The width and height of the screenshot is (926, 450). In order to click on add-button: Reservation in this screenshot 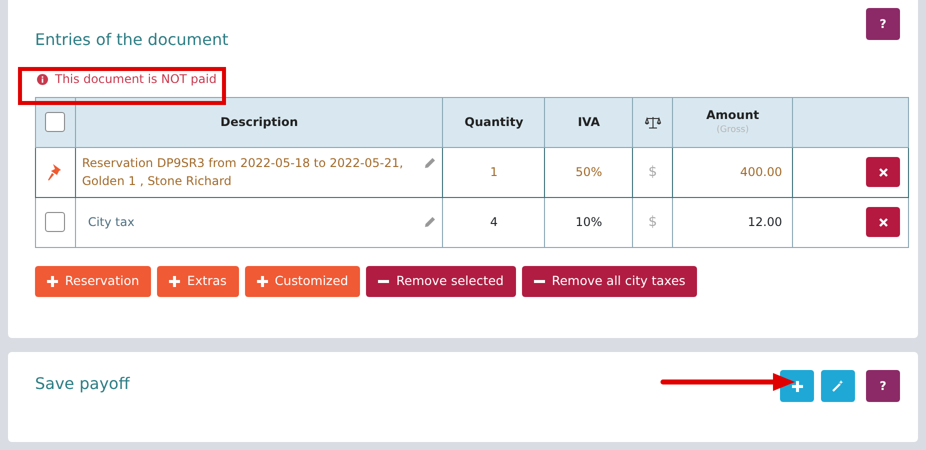, I will do `click(93, 281)`.